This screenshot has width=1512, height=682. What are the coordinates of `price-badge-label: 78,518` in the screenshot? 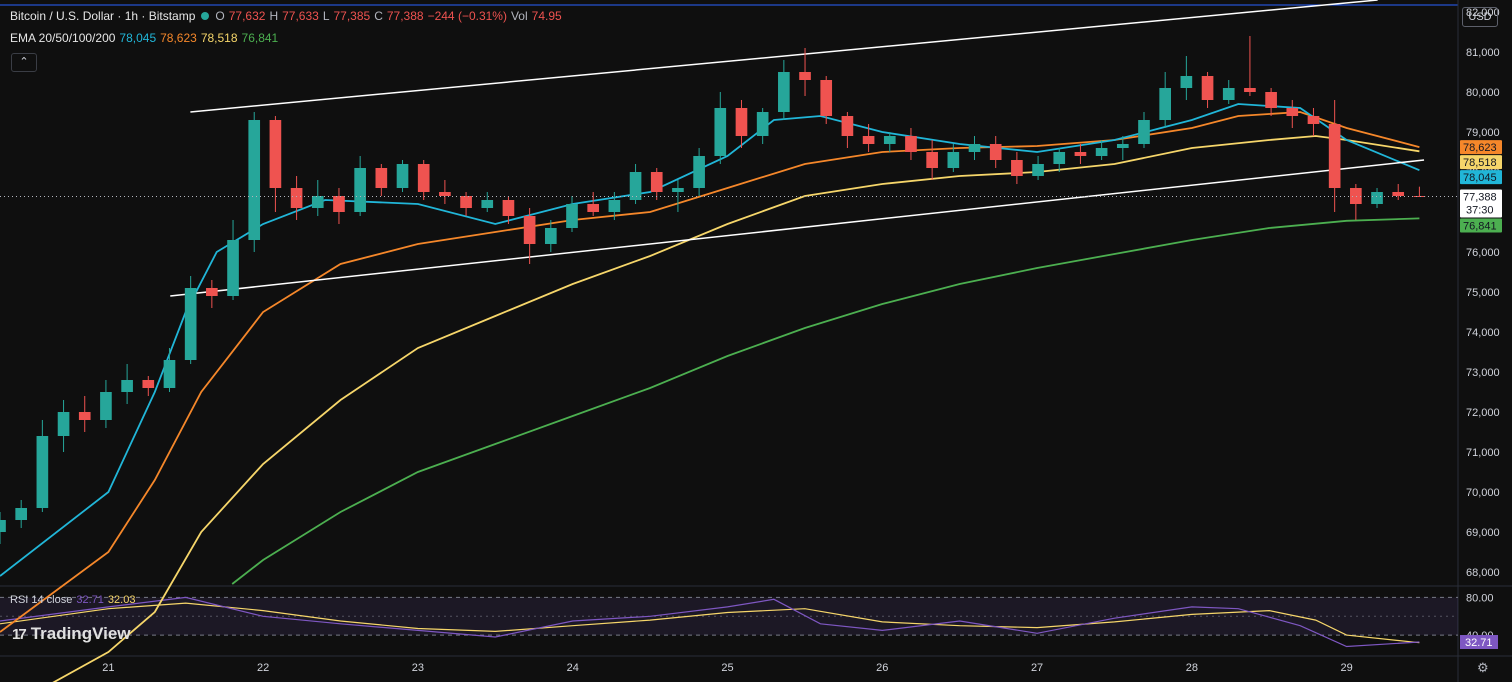 It's located at (1480, 163).